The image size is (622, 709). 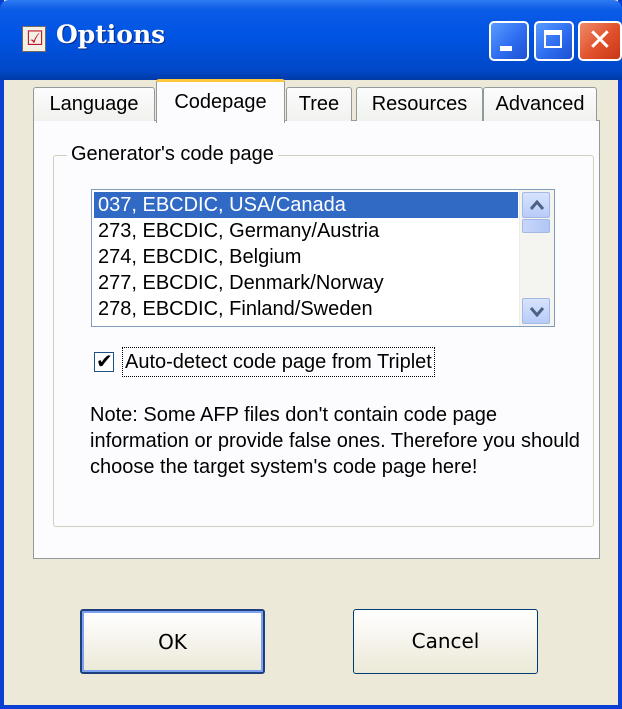 I want to click on tab-advanced: Advanced, so click(x=540, y=104).